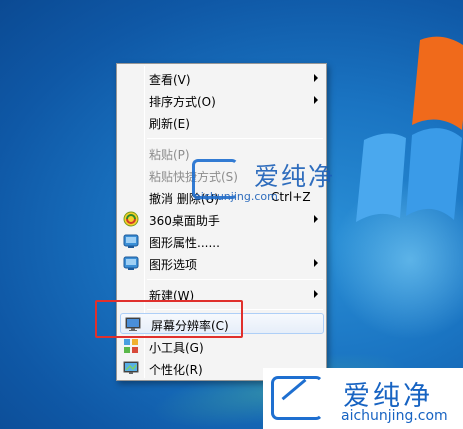 The width and height of the screenshot is (463, 429). What do you see at coordinates (169, 124) in the screenshot?
I see `menu-item-label: 刷新(E)` at bounding box center [169, 124].